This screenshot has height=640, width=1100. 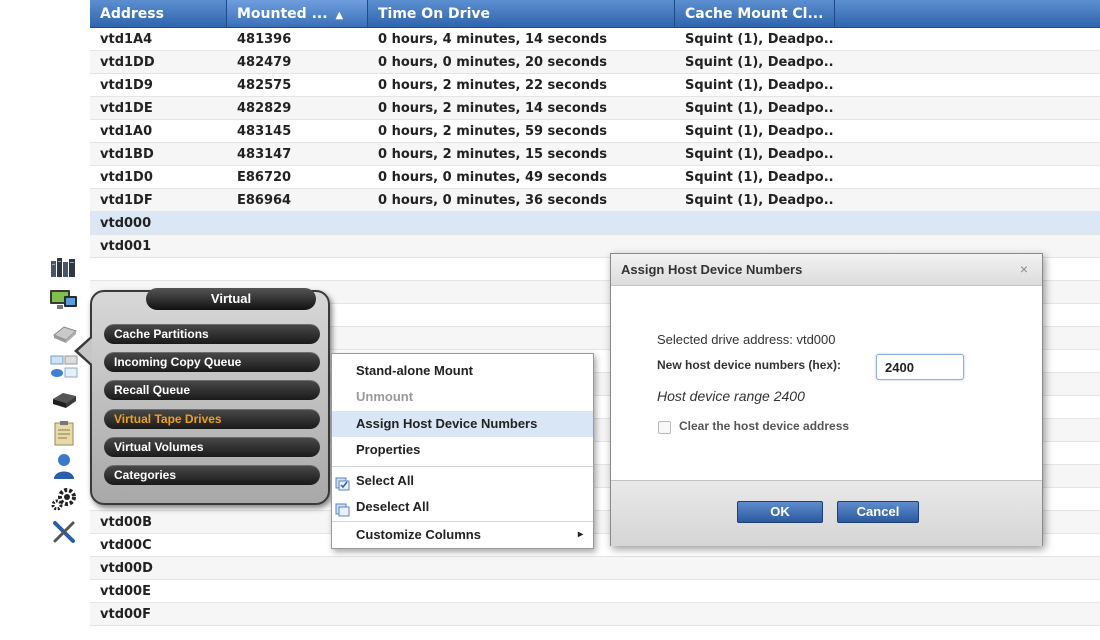 I want to click on cell-mounted: E86964, so click(x=264, y=200).